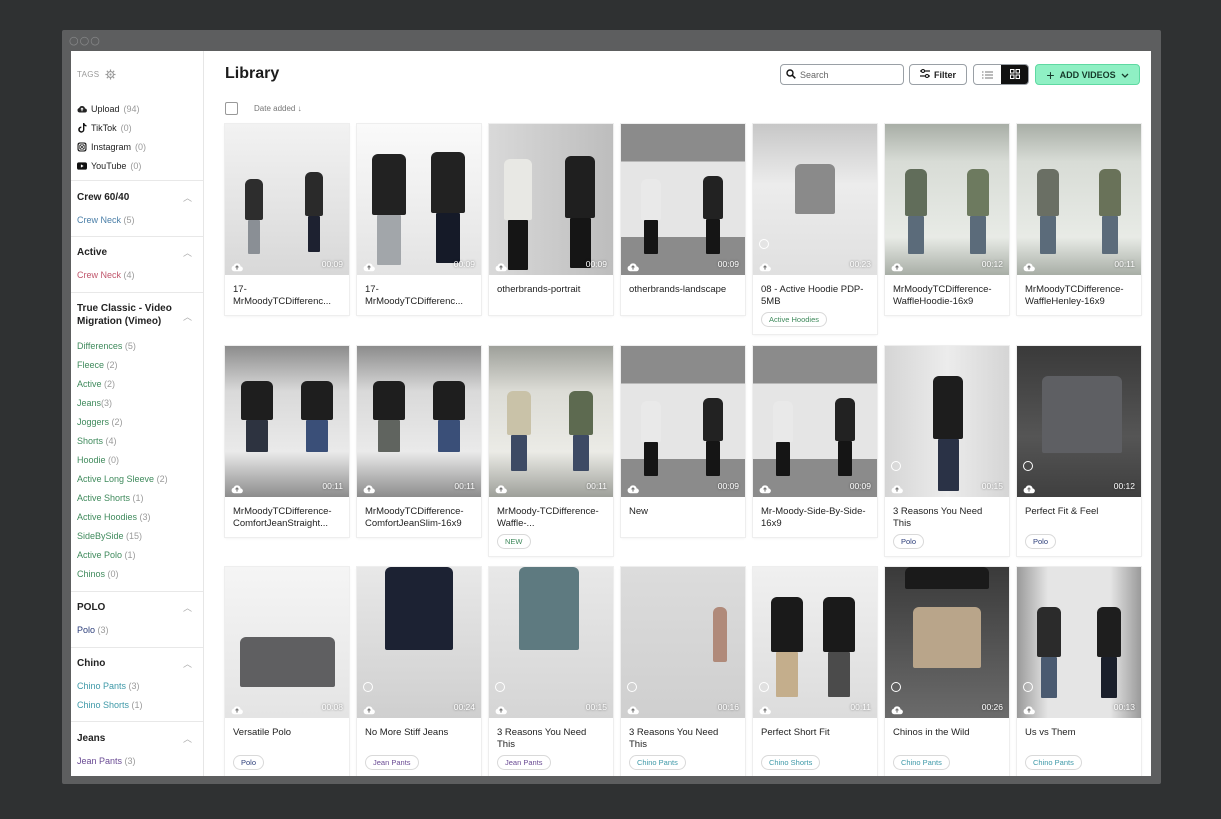 Image resolution: width=1221 pixels, height=819 pixels. What do you see at coordinates (111, 165) in the screenshot?
I see `source-youtube: YouTube (0)` at bounding box center [111, 165].